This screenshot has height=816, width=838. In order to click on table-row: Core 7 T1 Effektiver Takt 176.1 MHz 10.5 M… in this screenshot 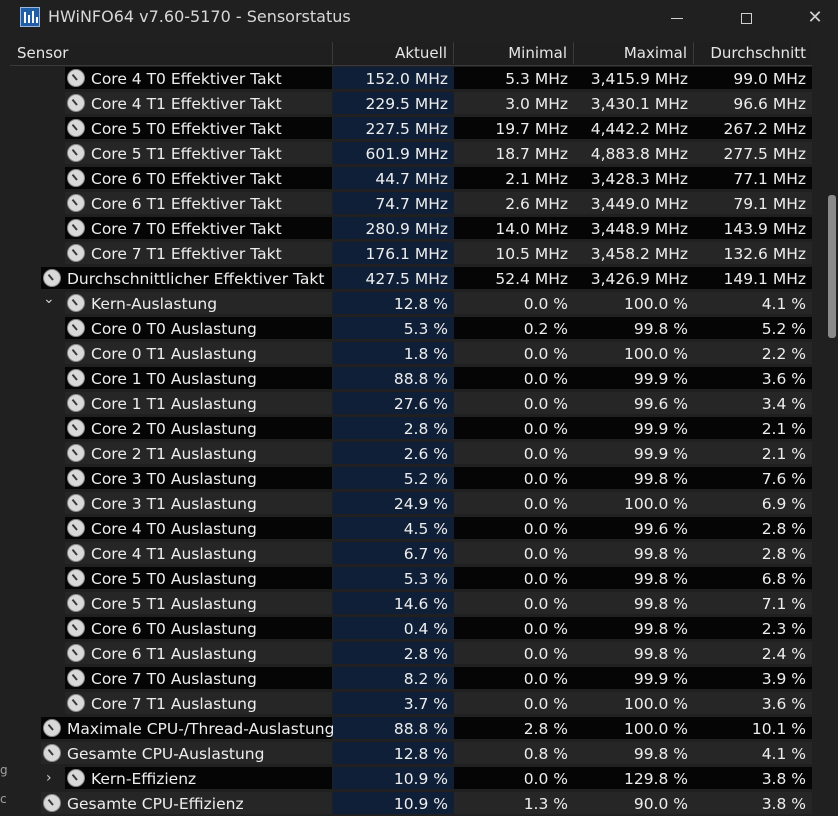, I will do `click(411, 254)`.